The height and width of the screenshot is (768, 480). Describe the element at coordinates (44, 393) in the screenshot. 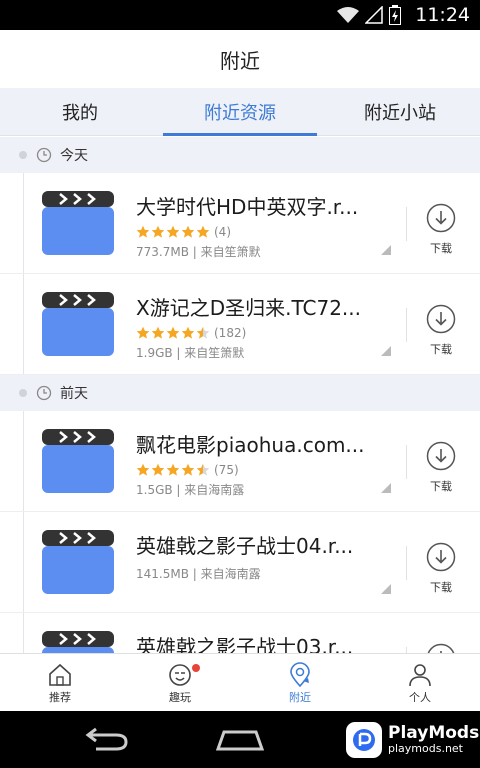

I see `clock-icon` at that location.